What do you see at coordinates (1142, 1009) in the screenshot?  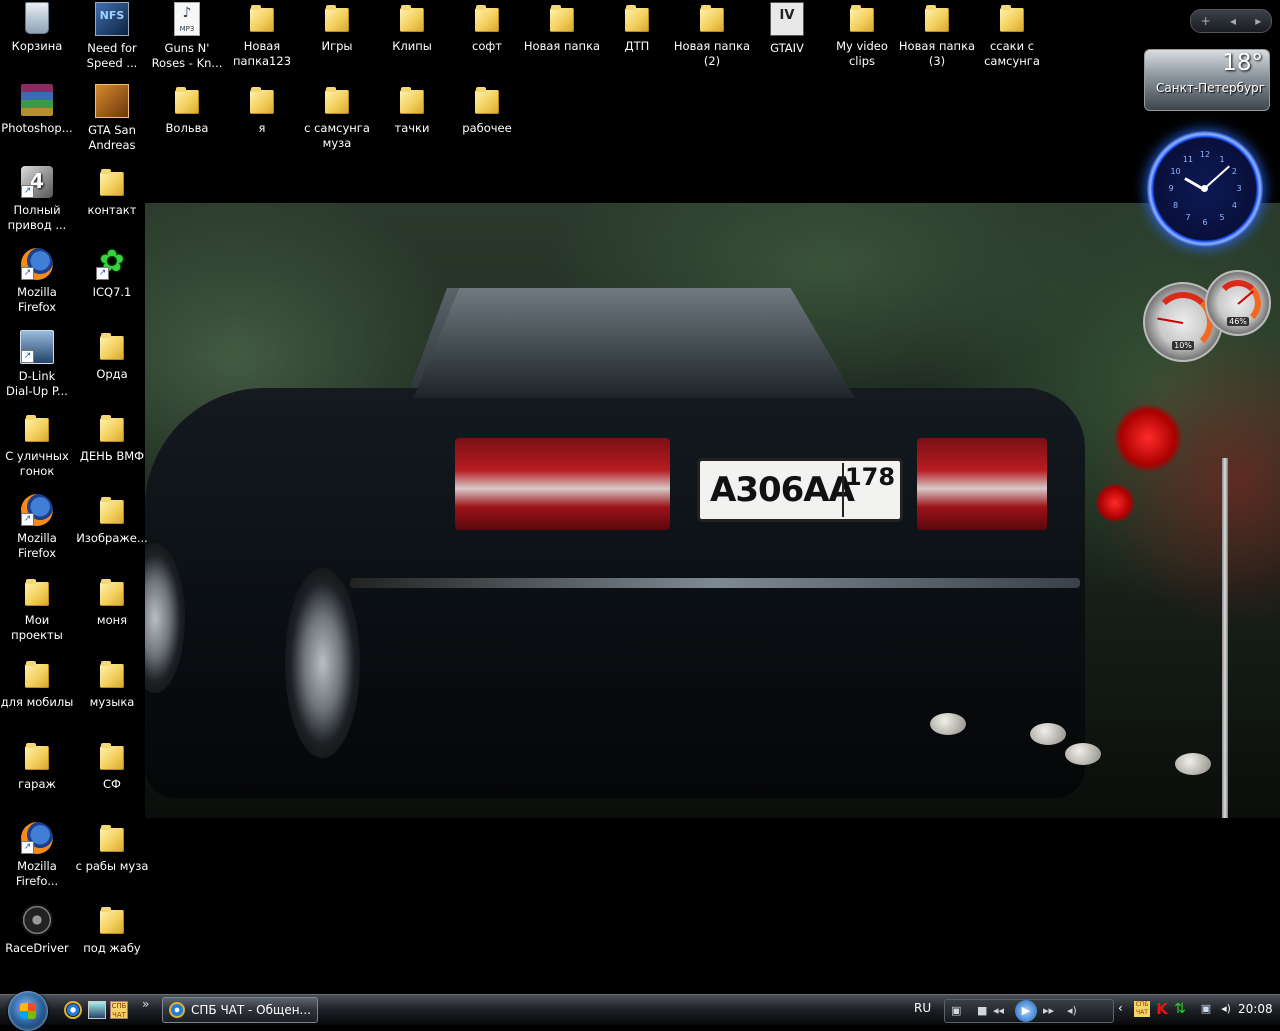 I see `spb-chat-tray-icon: СПБ ЧАТ` at bounding box center [1142, 1009].